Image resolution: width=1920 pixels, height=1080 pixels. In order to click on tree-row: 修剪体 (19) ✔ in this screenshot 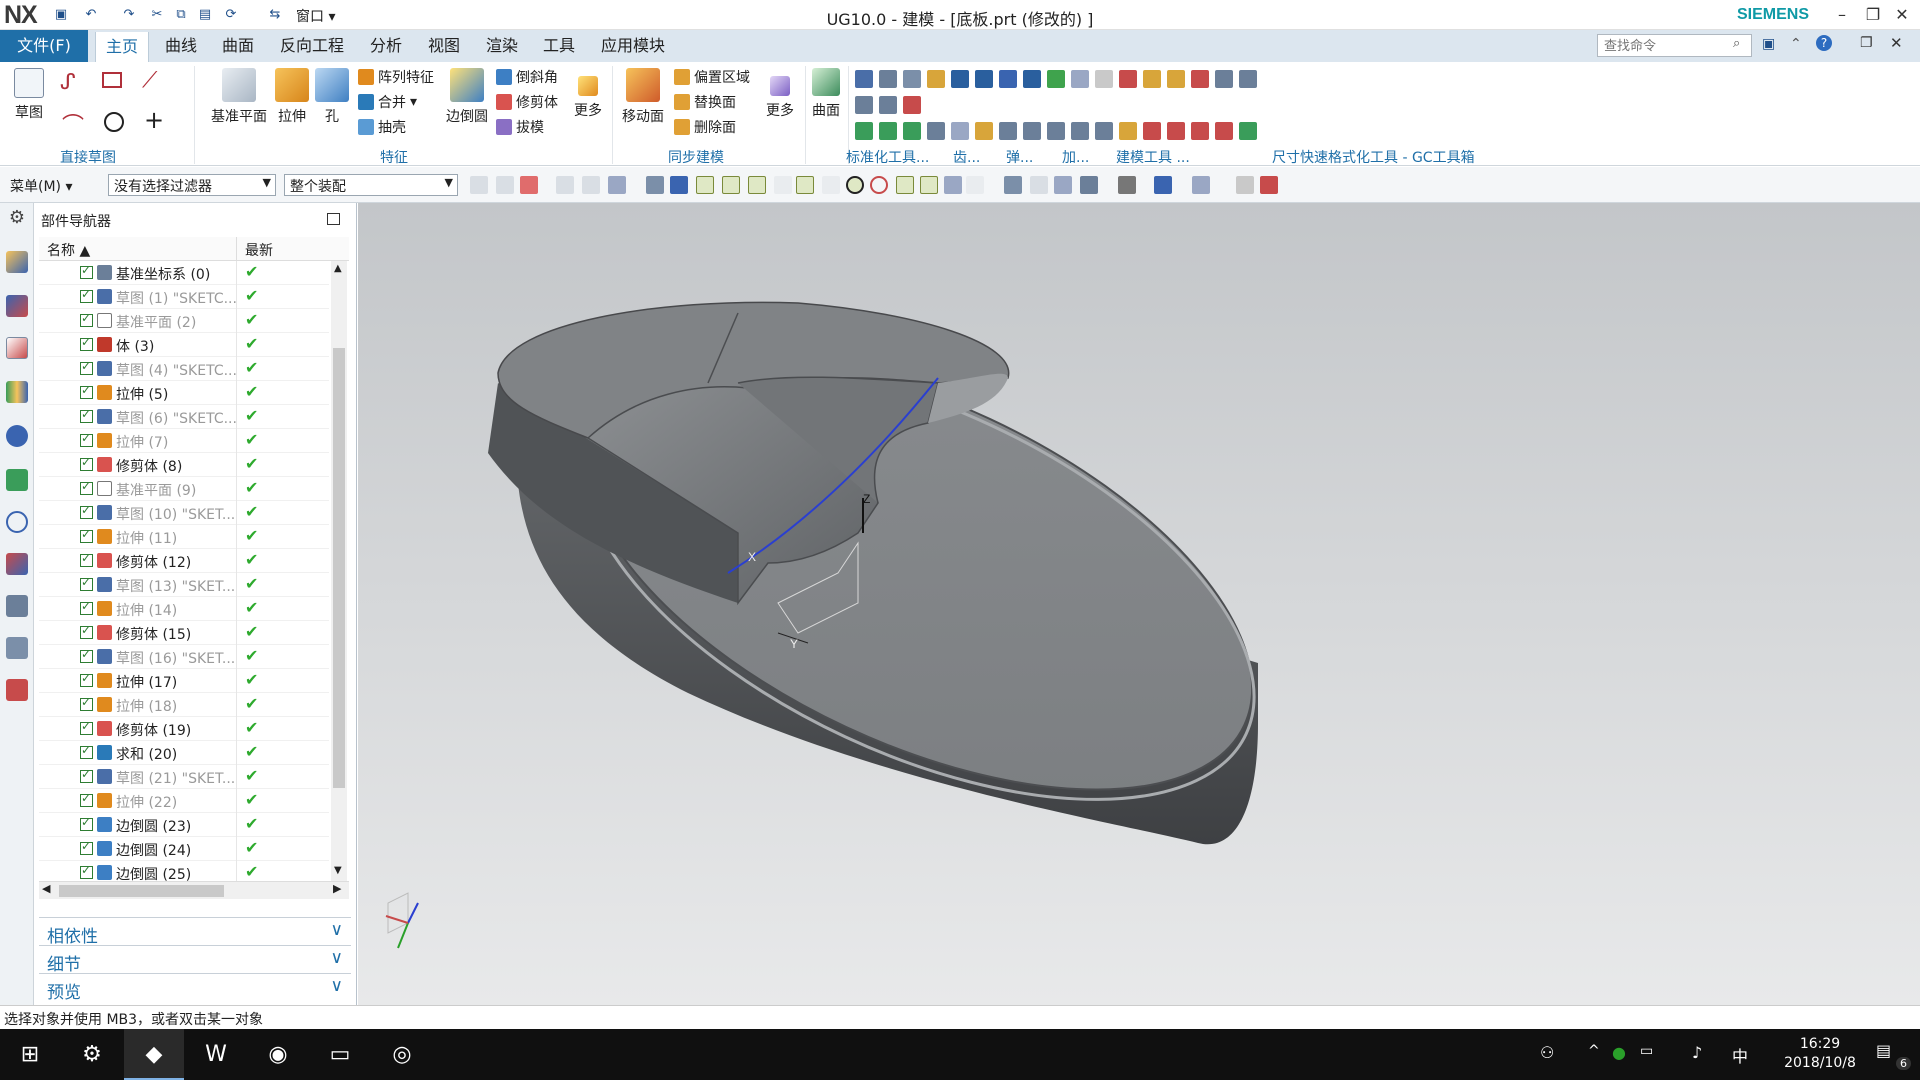, I will do `click(184, 729)`.